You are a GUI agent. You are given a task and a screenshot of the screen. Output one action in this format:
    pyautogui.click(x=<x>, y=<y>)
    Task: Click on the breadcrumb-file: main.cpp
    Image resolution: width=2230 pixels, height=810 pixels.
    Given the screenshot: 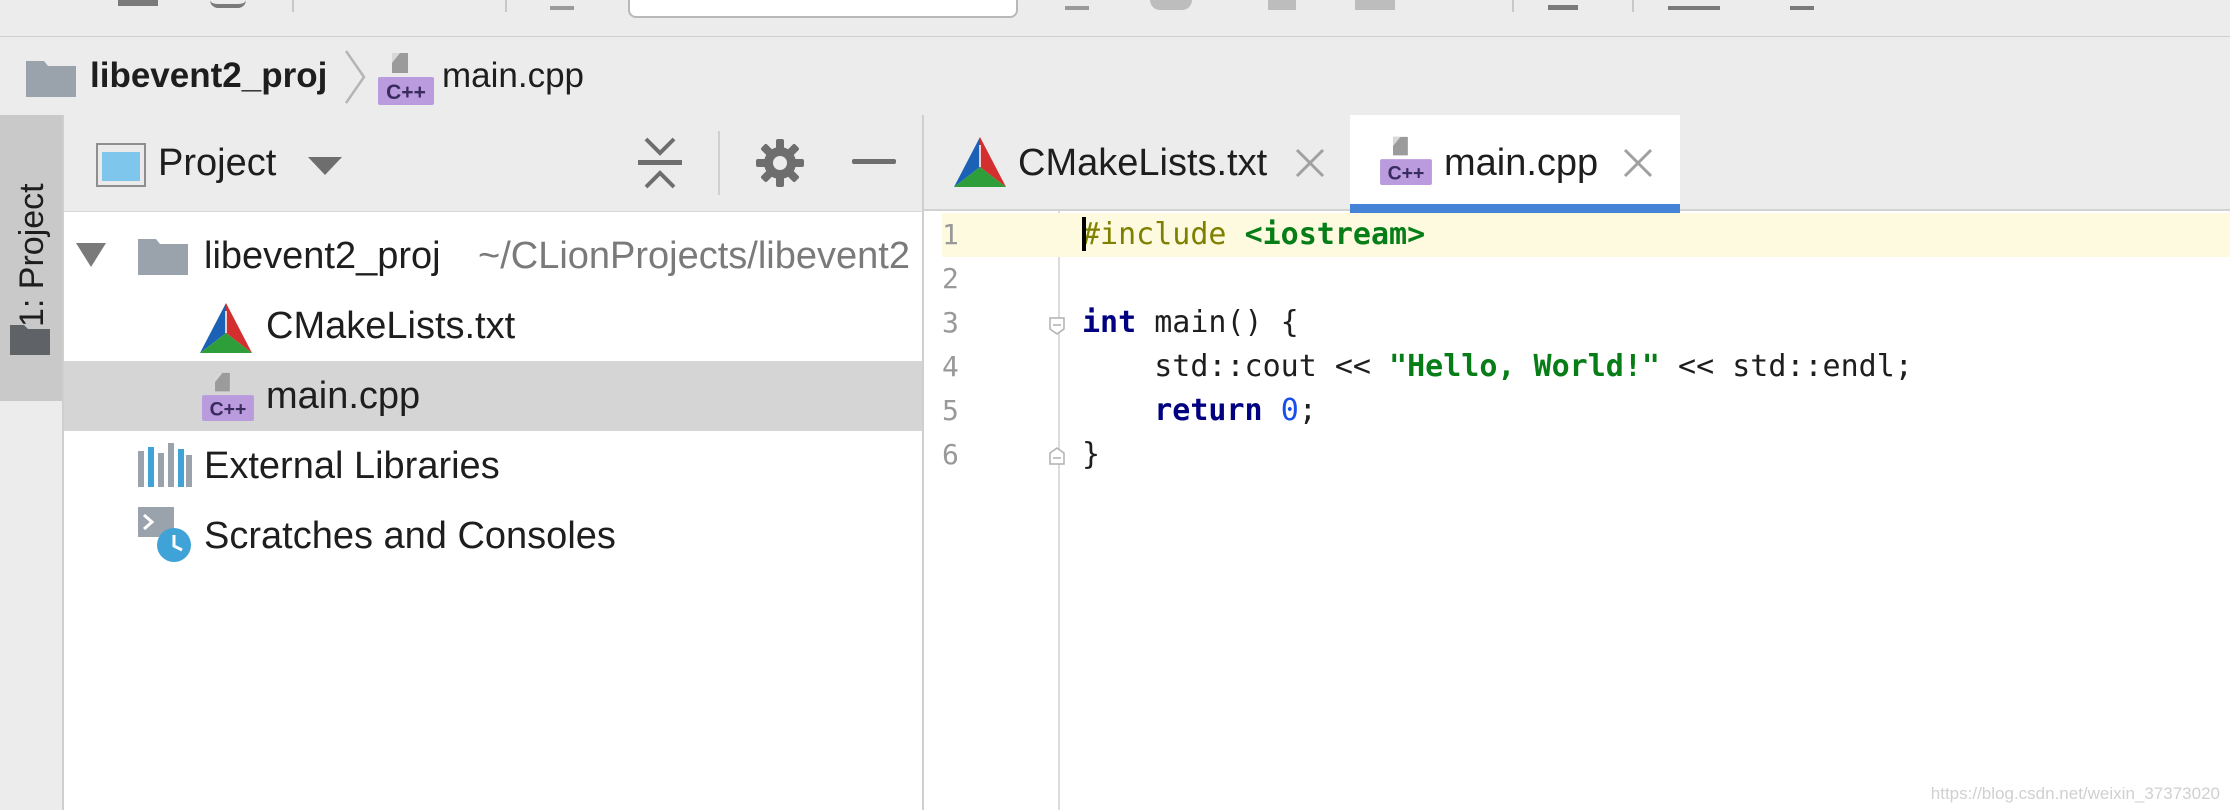 What is the action you would take?
    pyautogui.click(x=513, y=76)
    